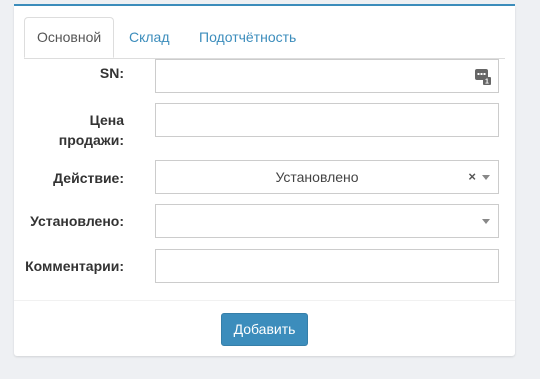  Describe the element at coordinates (264, 300) in the screenshot. I see `footer-divider` at that location.